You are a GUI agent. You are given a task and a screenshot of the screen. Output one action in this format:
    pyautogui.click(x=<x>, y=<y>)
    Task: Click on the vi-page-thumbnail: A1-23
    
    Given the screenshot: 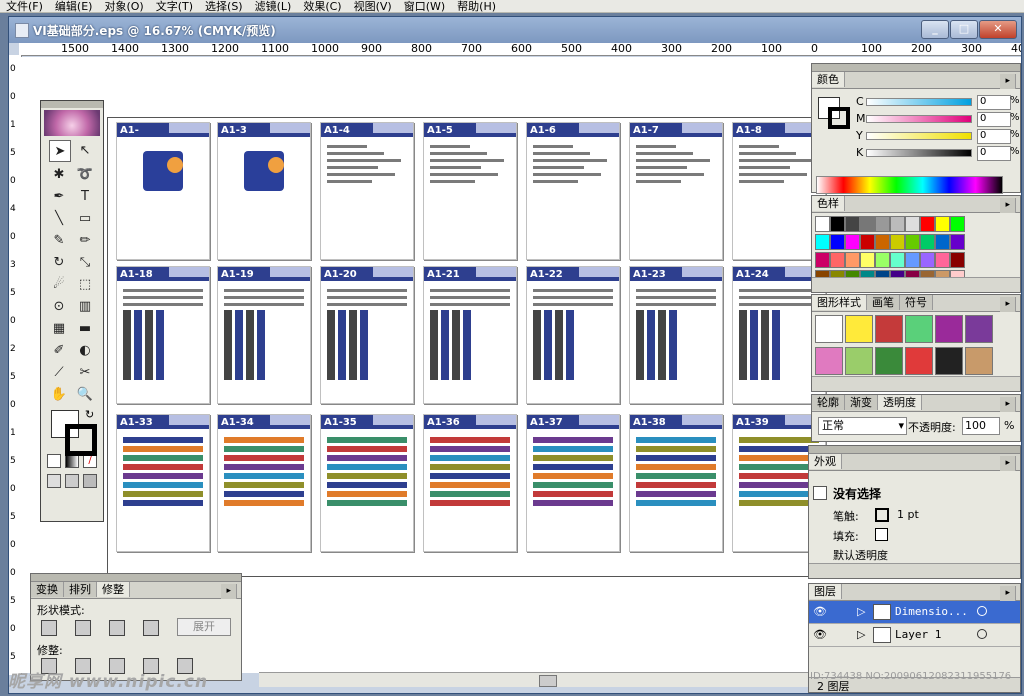 What is the action you would take?
    pyautogui.click(x=676, y=335)
    